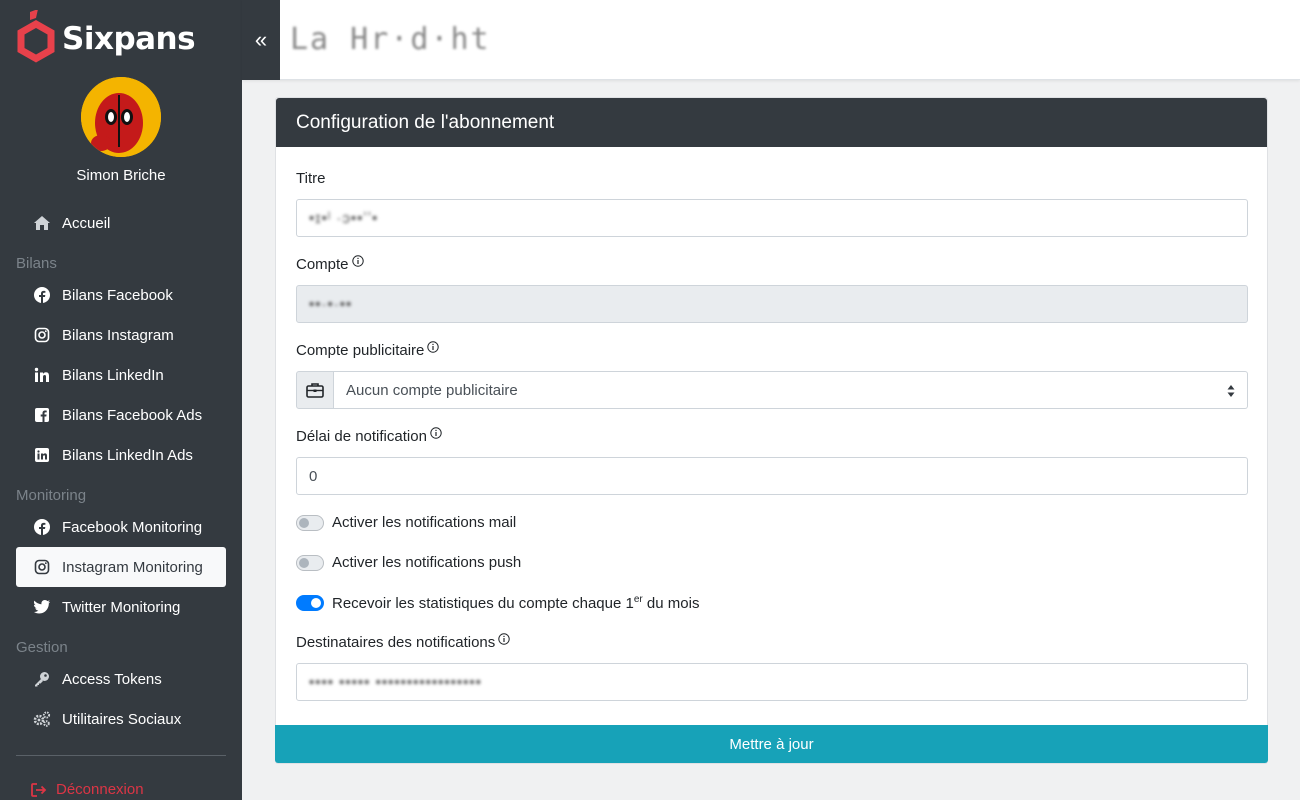 This screenshot has width=1300, height=800. I want to click on titre-input: •ɪ•ˡ ·ɔ••ʼʼ•, so click(772, 218).